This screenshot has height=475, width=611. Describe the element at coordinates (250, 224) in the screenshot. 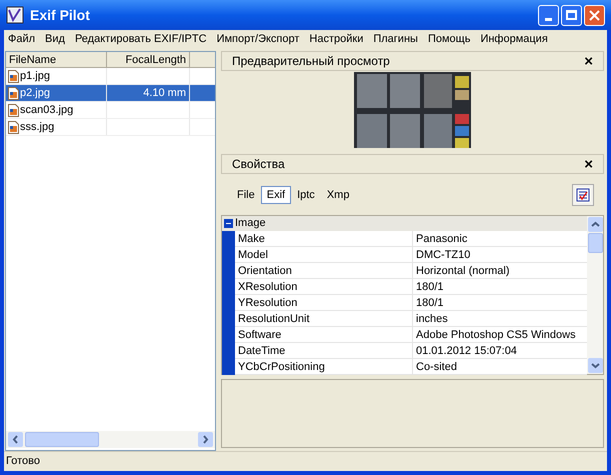

I see `group-name: Image` at that location.